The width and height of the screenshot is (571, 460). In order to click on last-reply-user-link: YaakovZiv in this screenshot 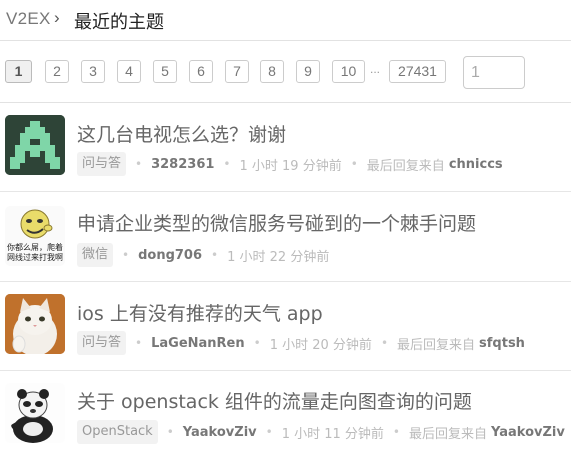, I will do `click(528, 432)`.